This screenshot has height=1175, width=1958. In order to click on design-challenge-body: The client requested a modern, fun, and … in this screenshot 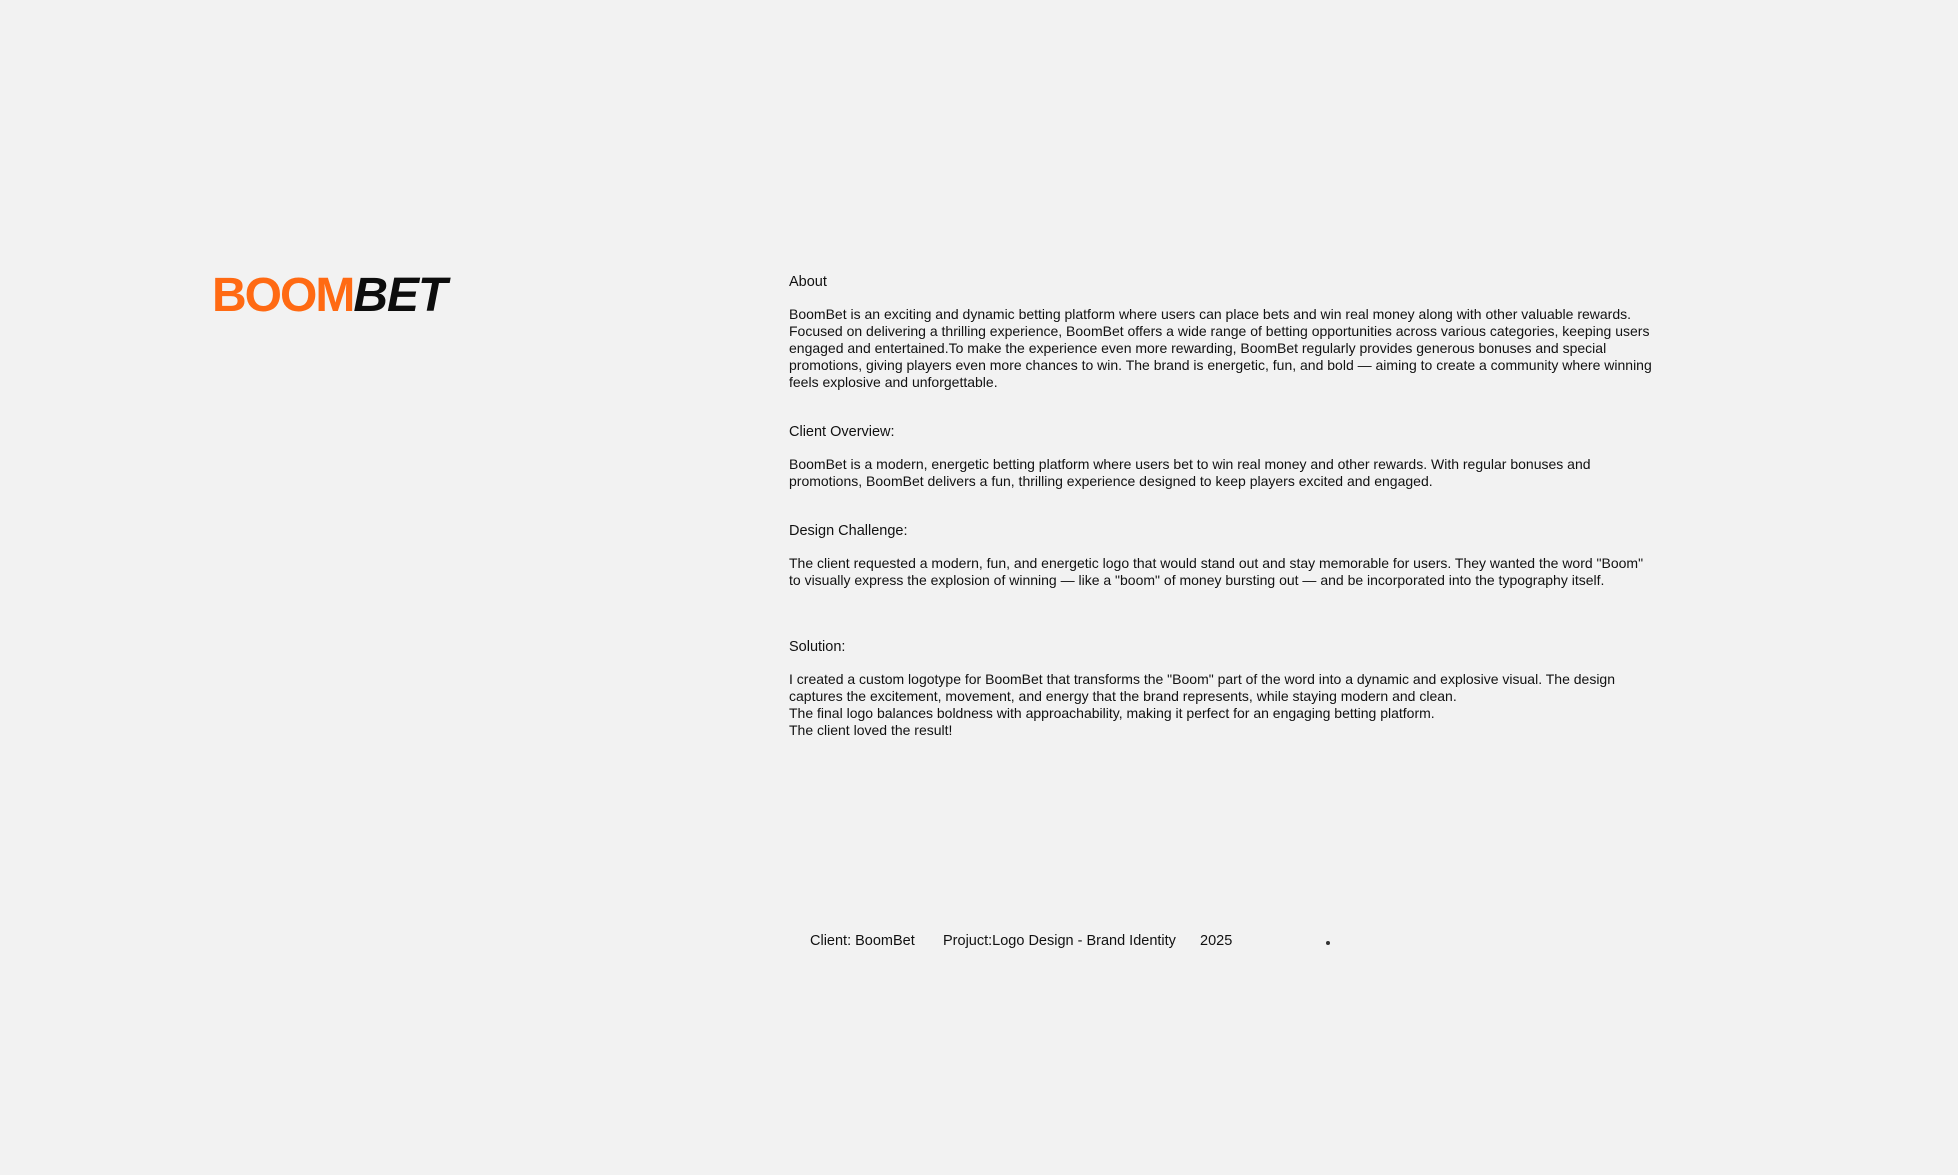, I will do `click(1216, 571)`.